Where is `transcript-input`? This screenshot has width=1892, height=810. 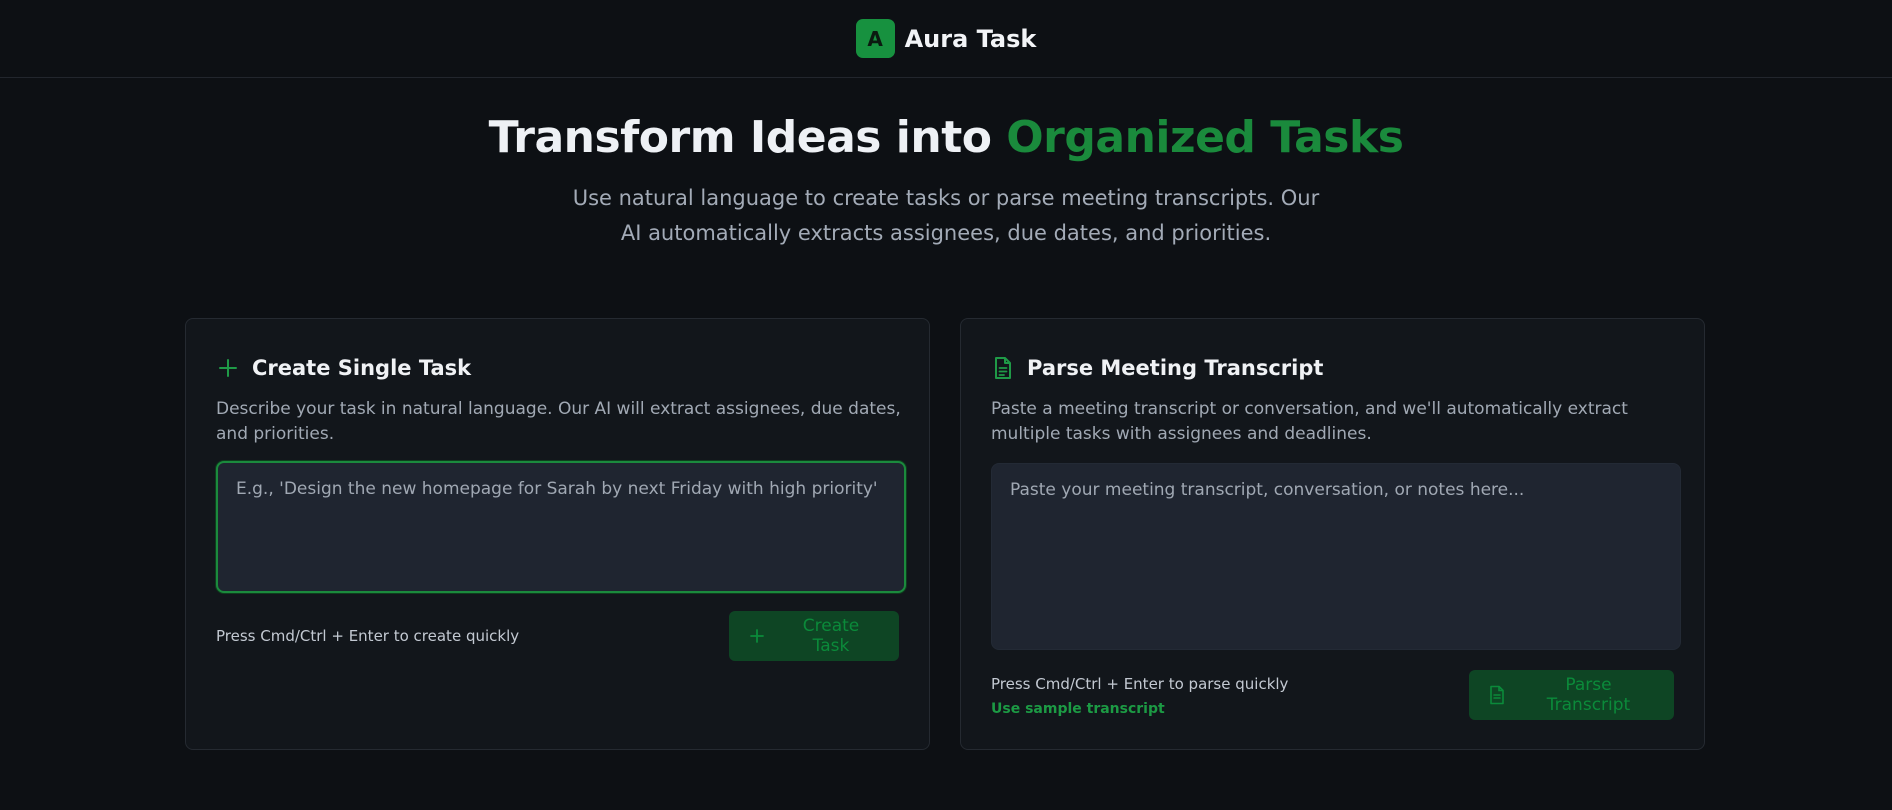 transcript-input is located at coordinates (1336, 556).